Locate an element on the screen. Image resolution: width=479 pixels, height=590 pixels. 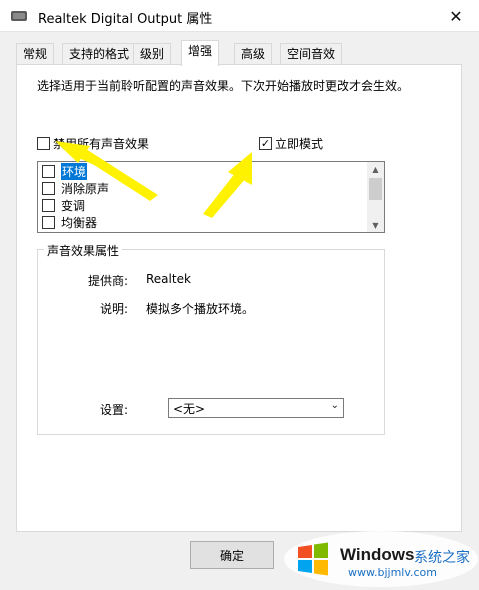
settings-dropdown: <无> ⌄ is located at coordinates (256, 408).